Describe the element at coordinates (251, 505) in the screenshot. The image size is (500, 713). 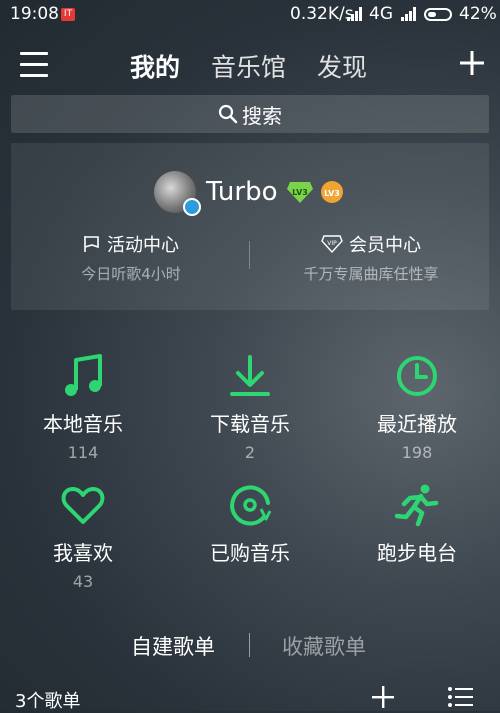
I see `purchased-disc-icon` at that location.